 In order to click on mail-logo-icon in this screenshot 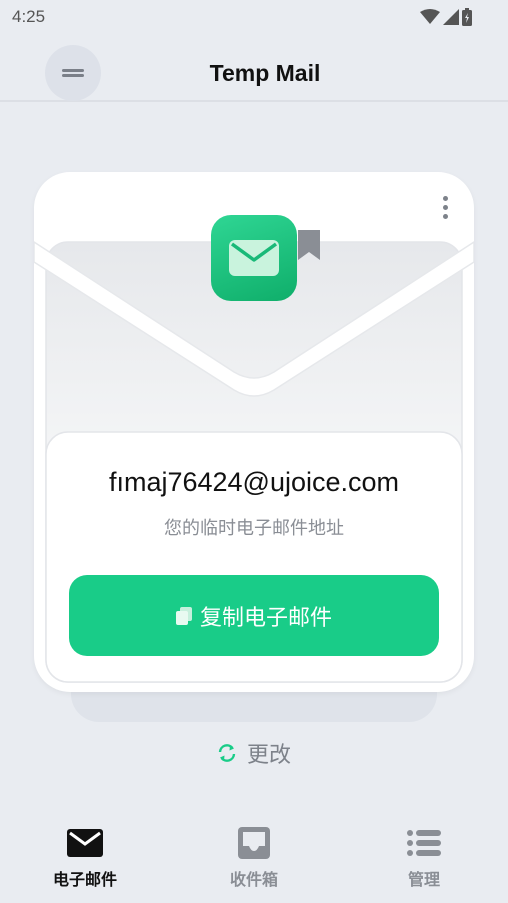, I will do `click(254, 258)`.